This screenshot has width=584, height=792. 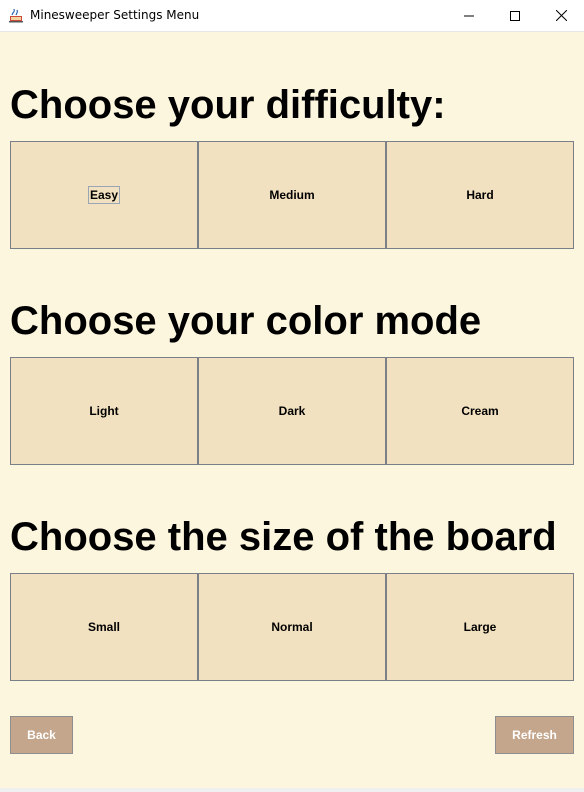 I want to click on board-size-options: Small Normal Large, so click(x=292, y=627).